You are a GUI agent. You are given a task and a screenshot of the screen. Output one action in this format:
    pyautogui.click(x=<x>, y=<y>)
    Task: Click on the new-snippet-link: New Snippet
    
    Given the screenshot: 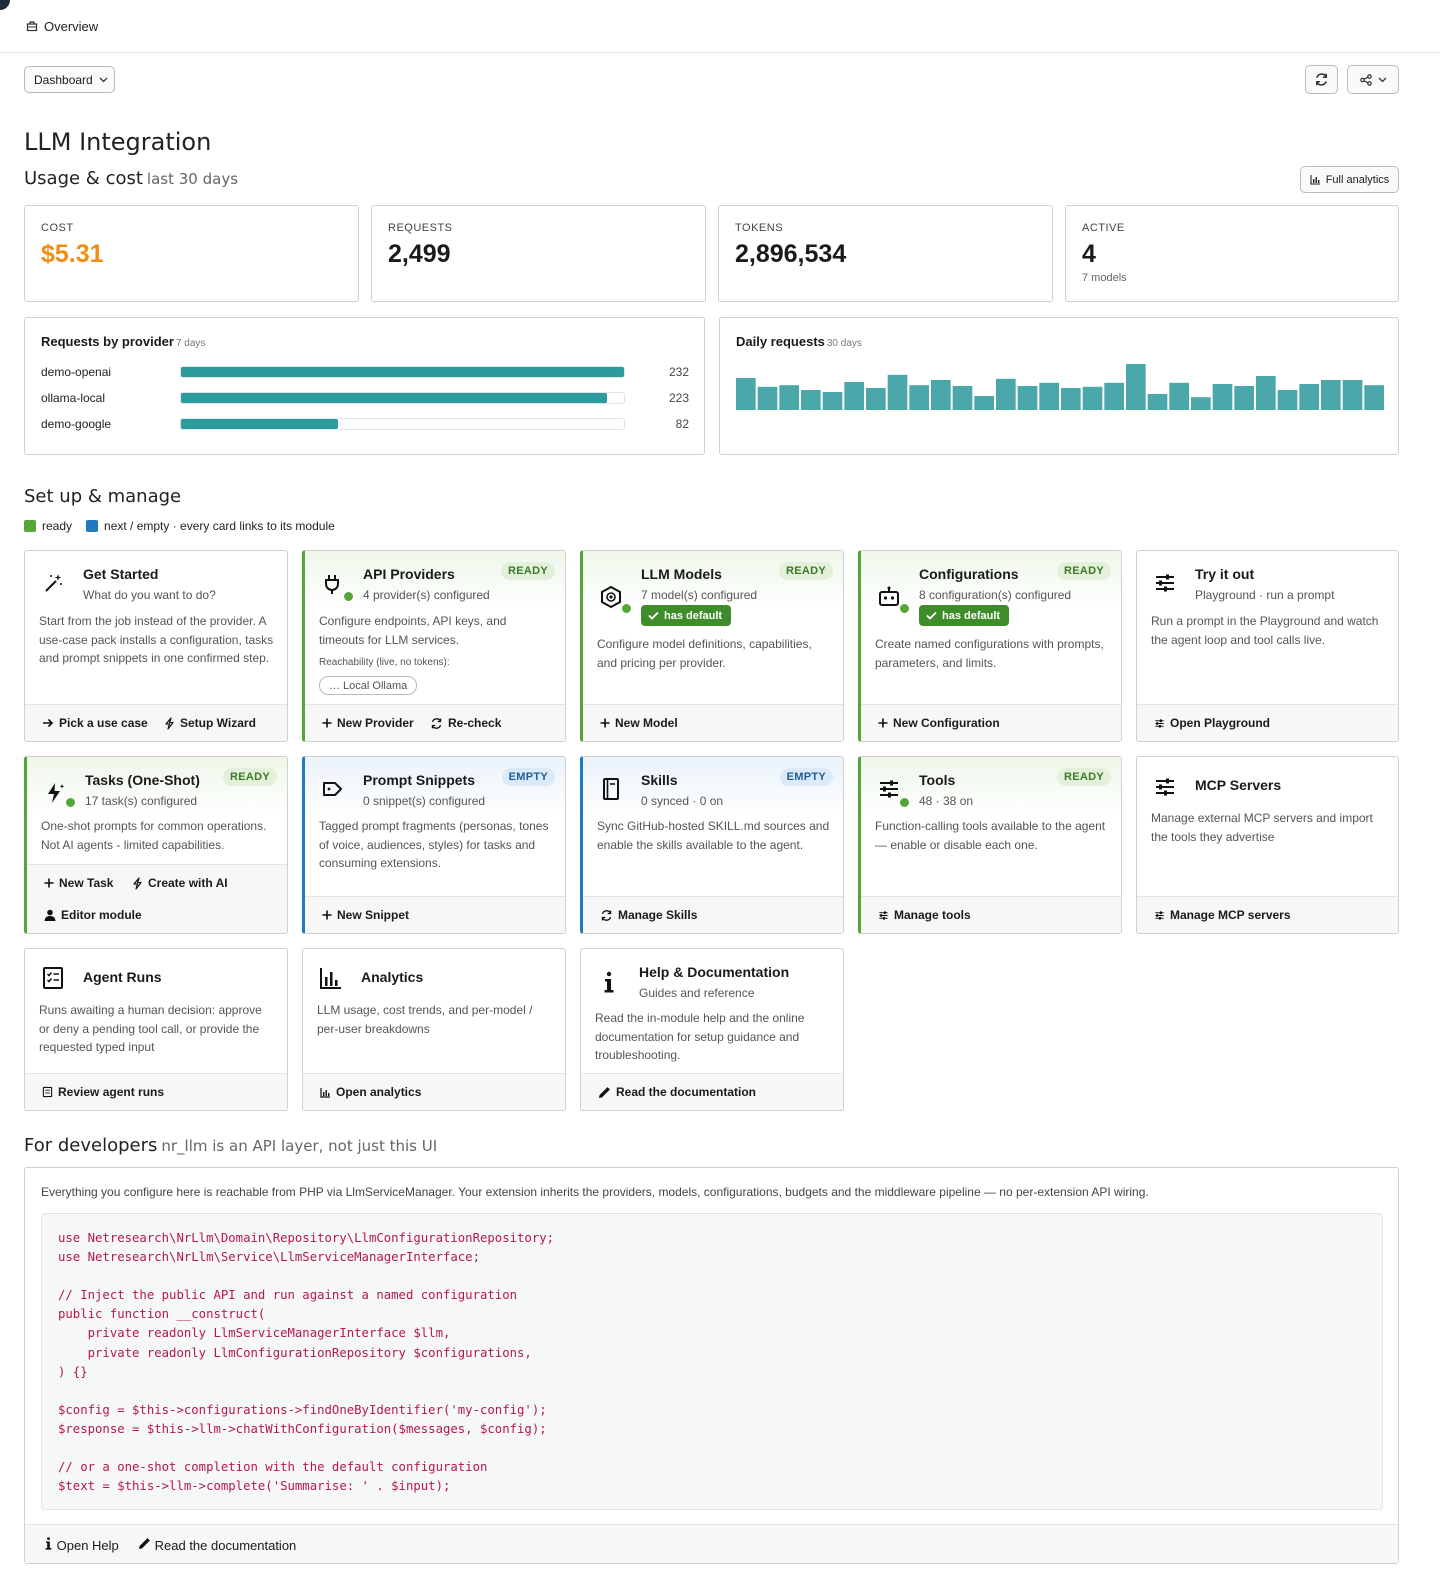 What is the action you would take?
    pyautogui.click(x=365, y=915)
    